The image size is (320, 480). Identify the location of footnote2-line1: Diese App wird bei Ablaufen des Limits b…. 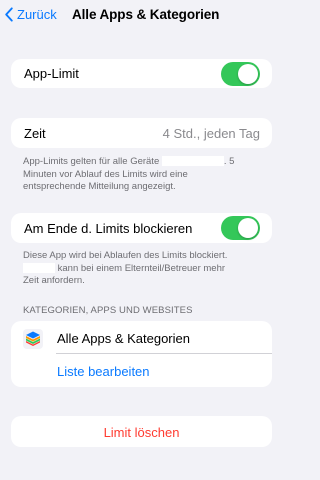
(125, 255).